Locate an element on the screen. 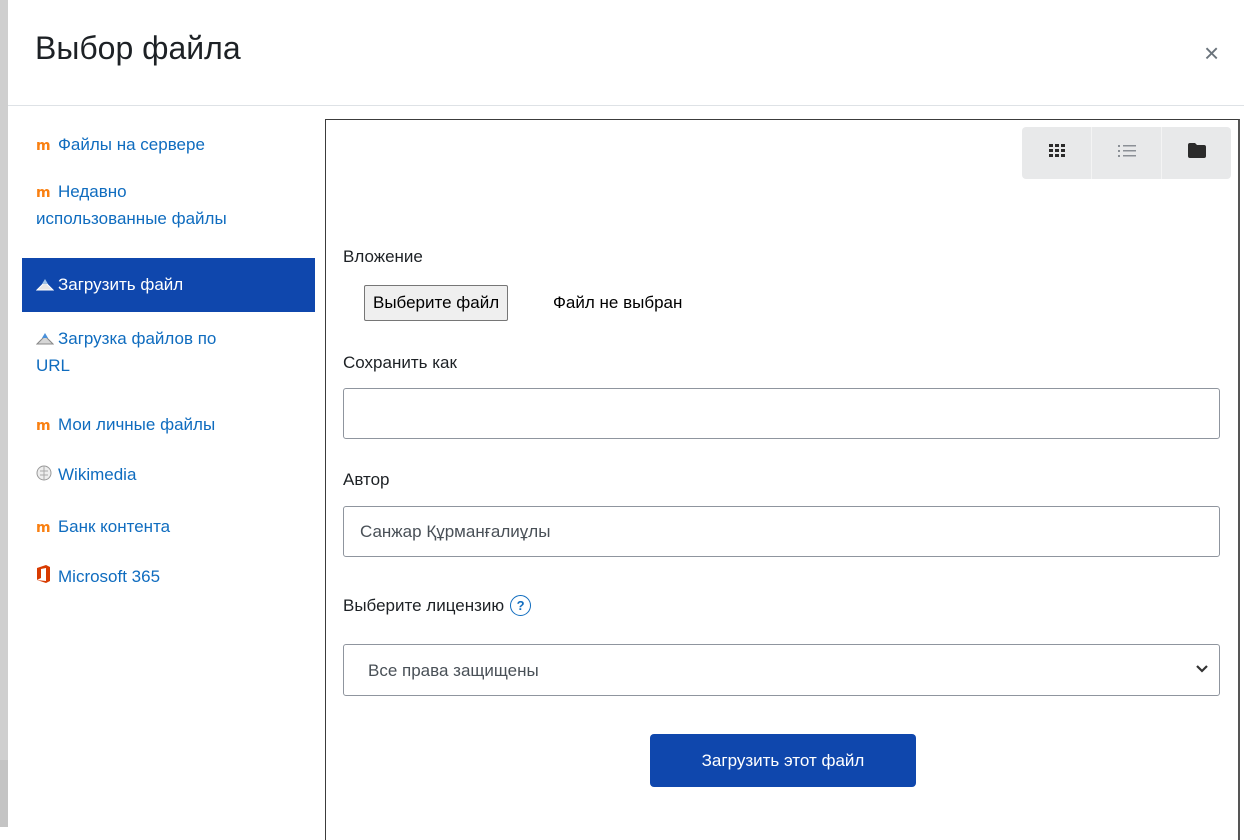 The width and height of the screenshot is (1252, 840). sidebar-item-label: Недавно is located at coordinates (92, 191).